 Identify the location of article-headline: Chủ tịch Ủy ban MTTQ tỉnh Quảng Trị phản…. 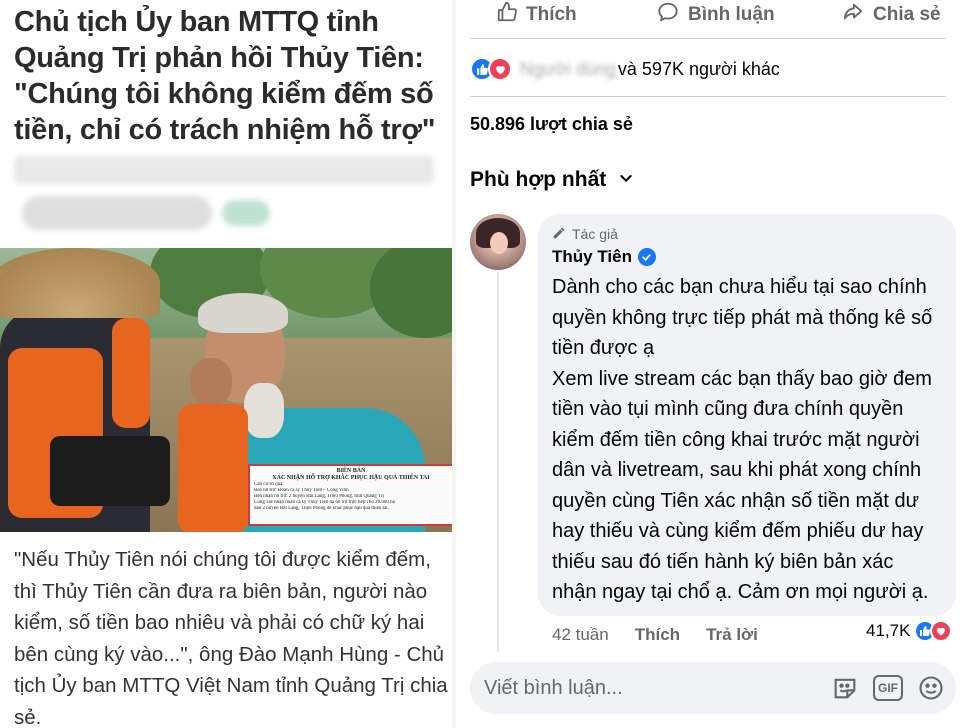
(225, 76).